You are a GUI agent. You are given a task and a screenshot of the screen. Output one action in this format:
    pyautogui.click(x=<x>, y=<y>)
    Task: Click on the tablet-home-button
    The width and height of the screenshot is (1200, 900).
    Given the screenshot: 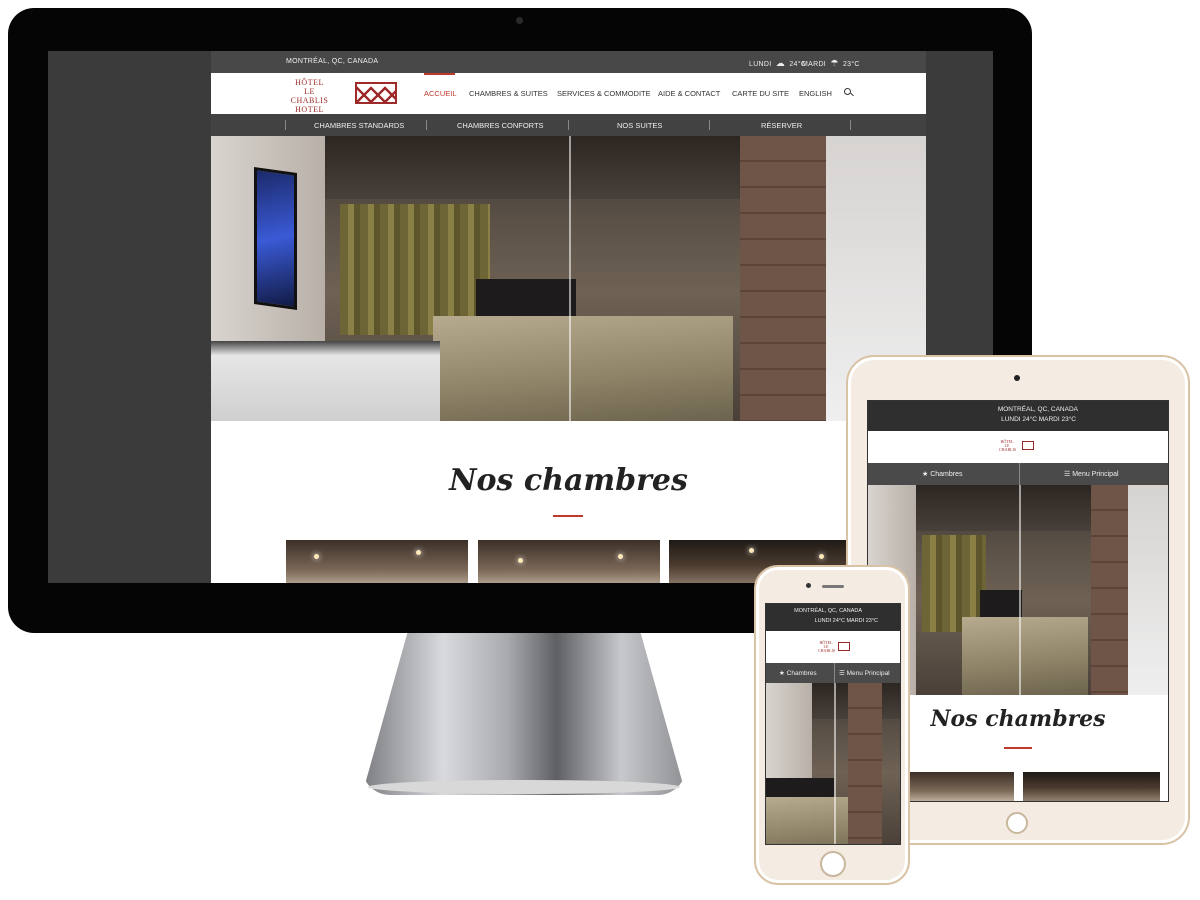 What is the action you would take?
    pyautogui.click(x=1017, y=823)
    